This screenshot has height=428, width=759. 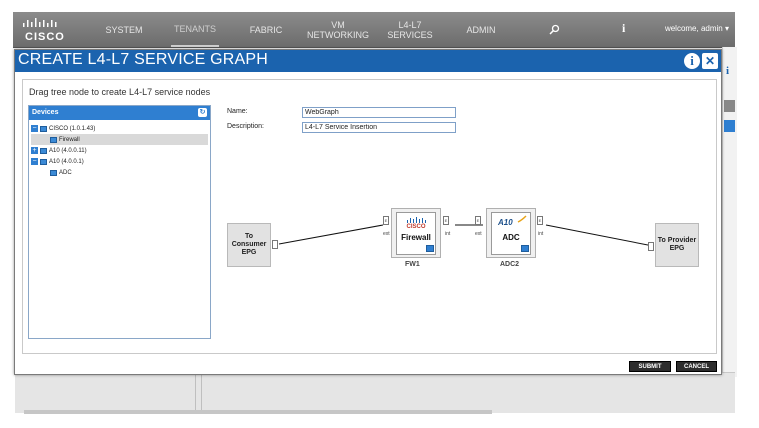 I want to click on cisco-logo-text: CISCO, so click(x=45, y=37).